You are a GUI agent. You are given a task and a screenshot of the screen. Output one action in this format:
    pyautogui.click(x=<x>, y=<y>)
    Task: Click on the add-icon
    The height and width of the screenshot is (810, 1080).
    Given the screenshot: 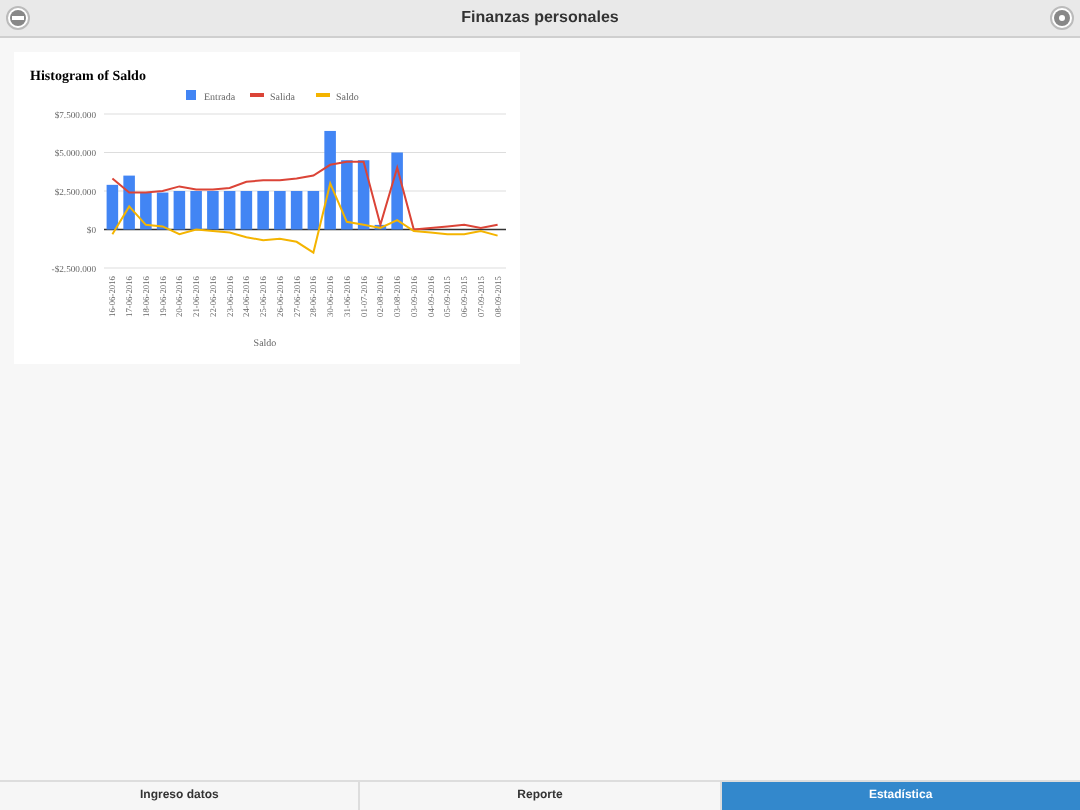 What is the action you would take?
    pyautogui.click(x=1061, y=18)
    